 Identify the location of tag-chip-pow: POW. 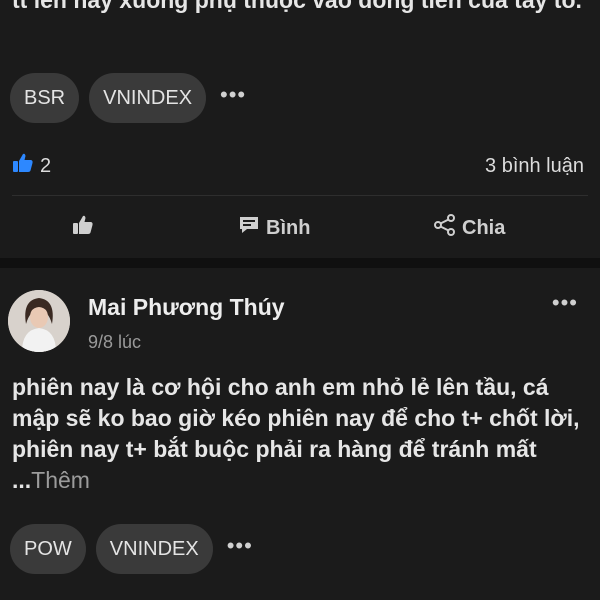
(48, 549).